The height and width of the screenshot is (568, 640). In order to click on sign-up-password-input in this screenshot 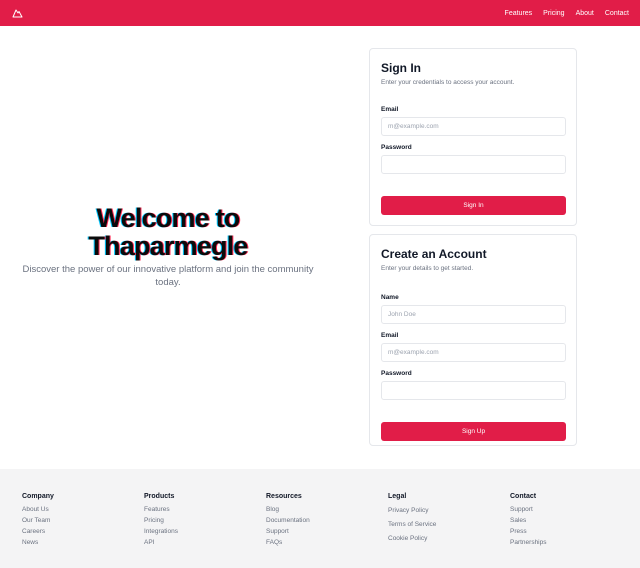, I will do `click(473, 390)`.